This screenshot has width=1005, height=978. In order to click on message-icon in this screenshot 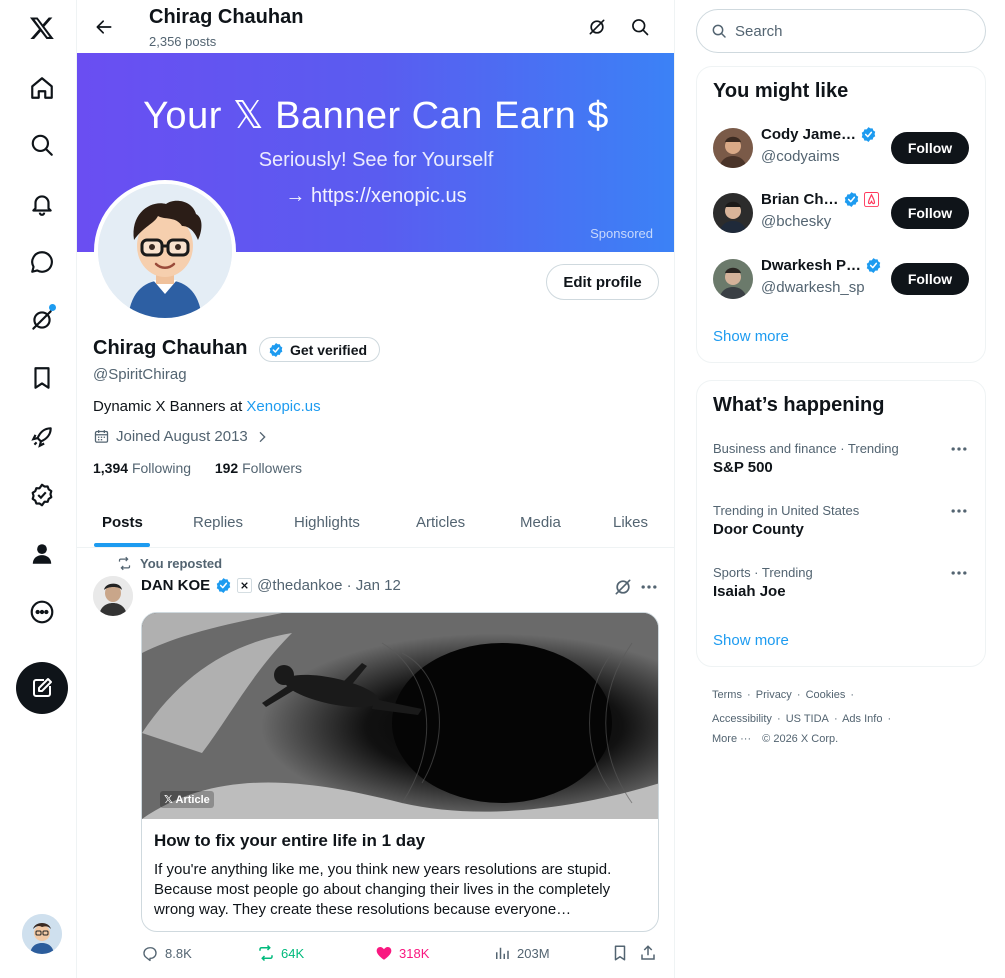, I will do `click(42, 262)`.